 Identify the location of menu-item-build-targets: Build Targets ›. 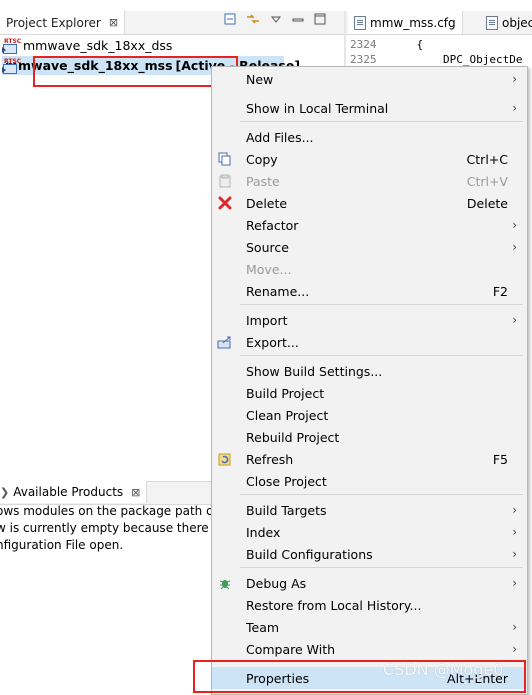
(368, 510).